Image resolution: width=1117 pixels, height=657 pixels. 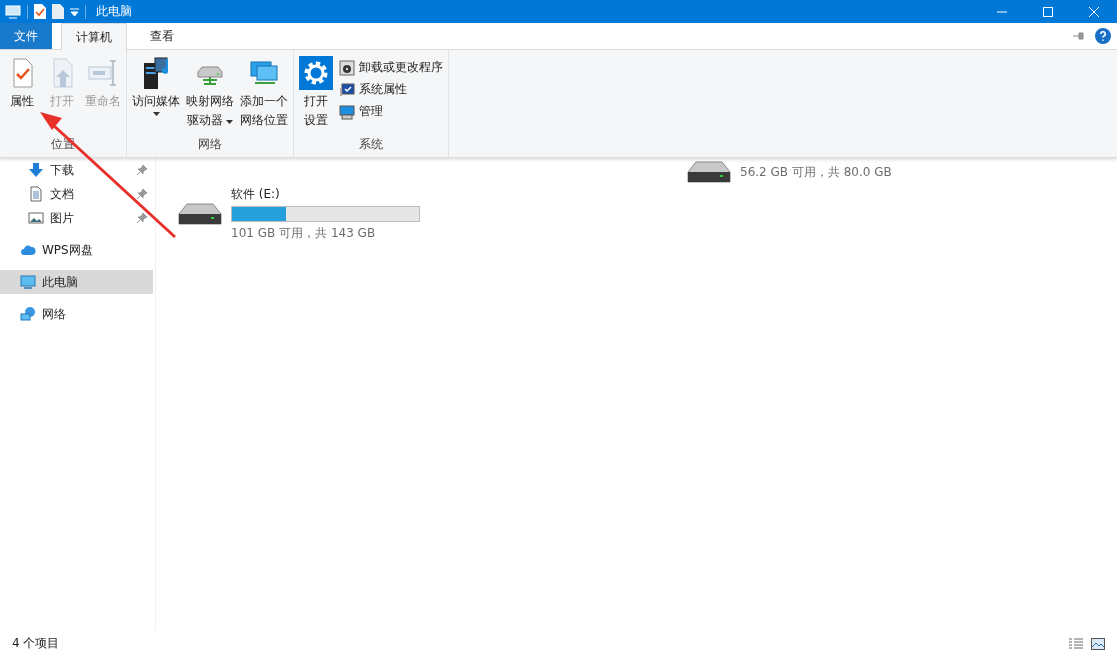 I want to click on window-title: 此电脑, so click(x=114, y=11).